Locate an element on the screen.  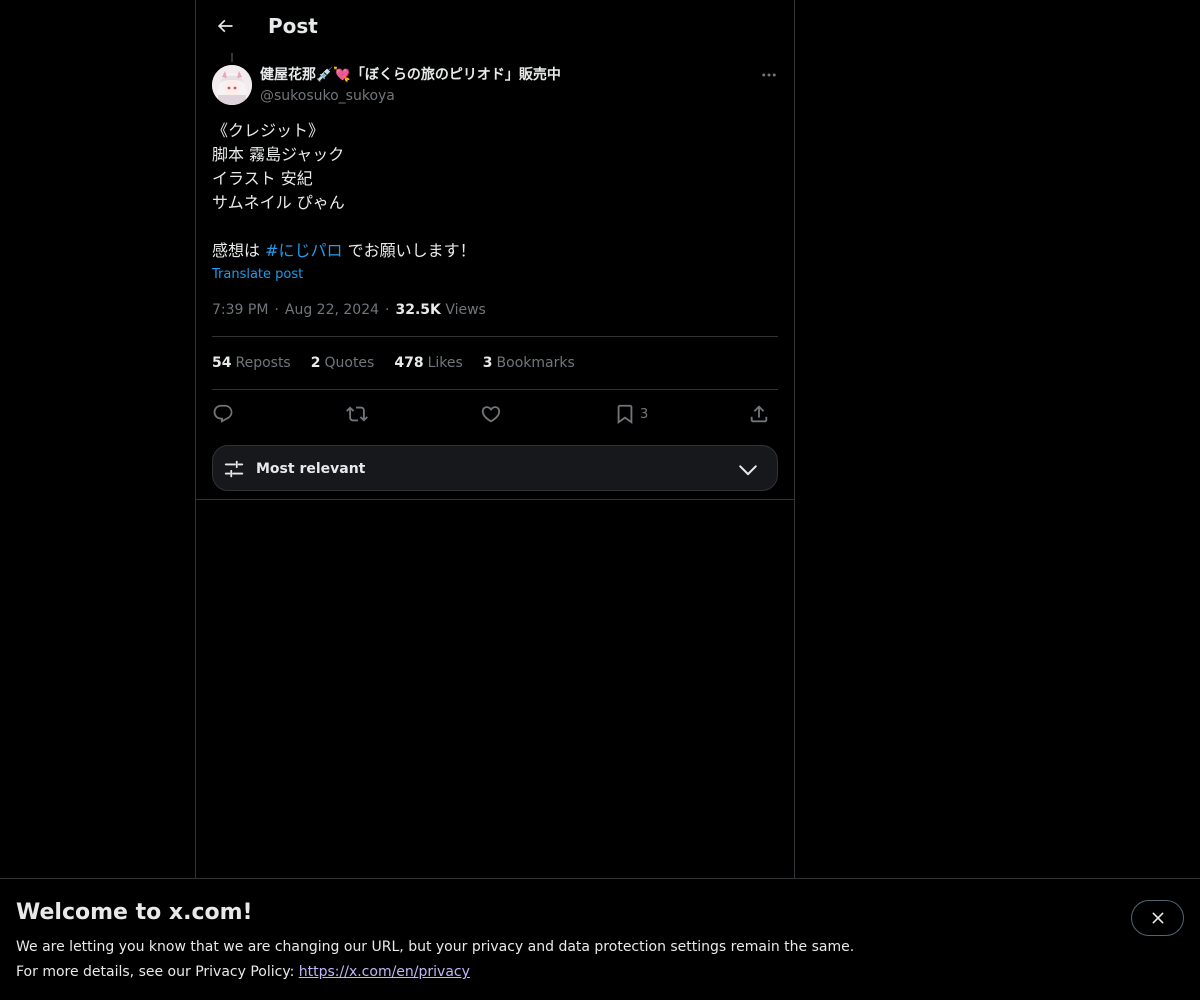
more-options-button is located at coordinates (769, 75).